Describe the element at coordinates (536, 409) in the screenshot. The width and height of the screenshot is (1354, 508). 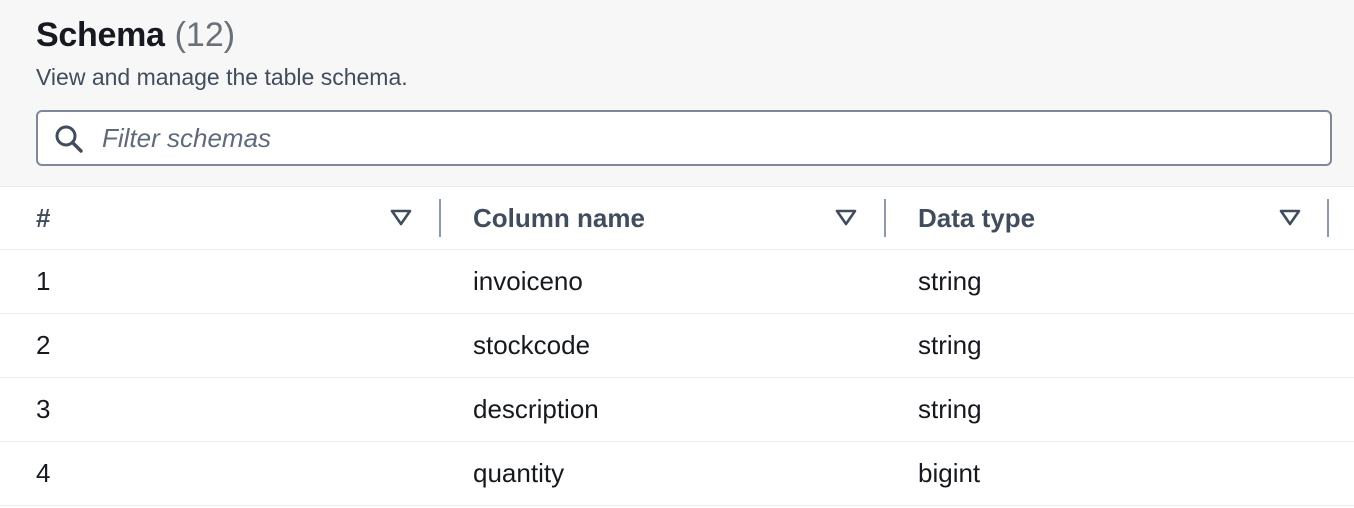
I see `cell-column-name: description` at that location.